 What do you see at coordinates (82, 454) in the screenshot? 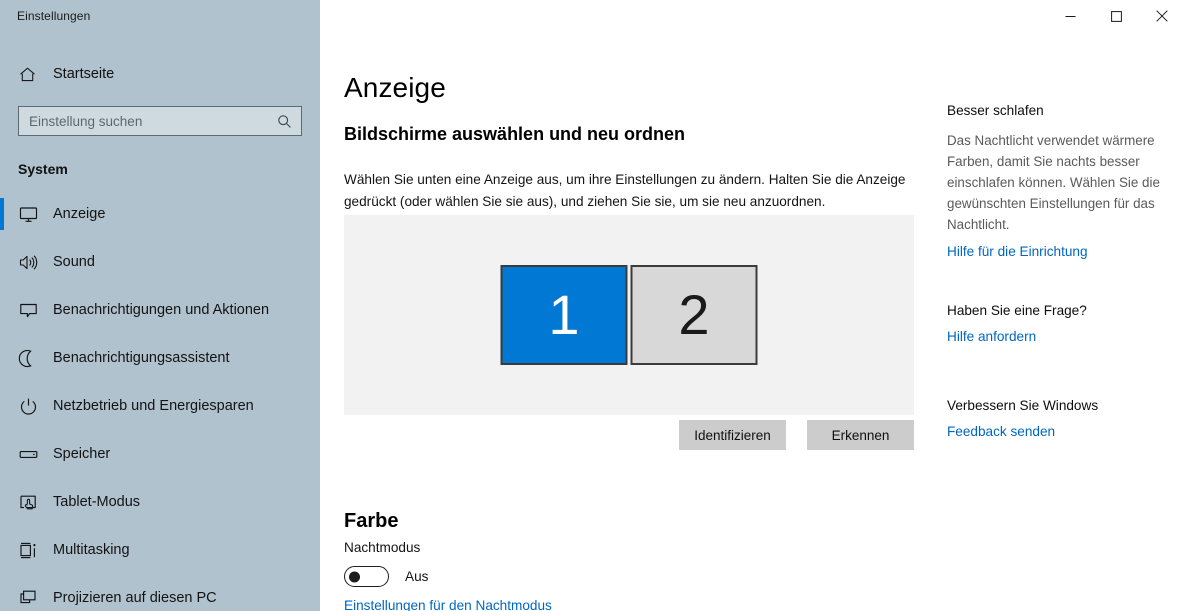
I see `sidebar-item-label: Speicher` at bounding box center [82, 454].